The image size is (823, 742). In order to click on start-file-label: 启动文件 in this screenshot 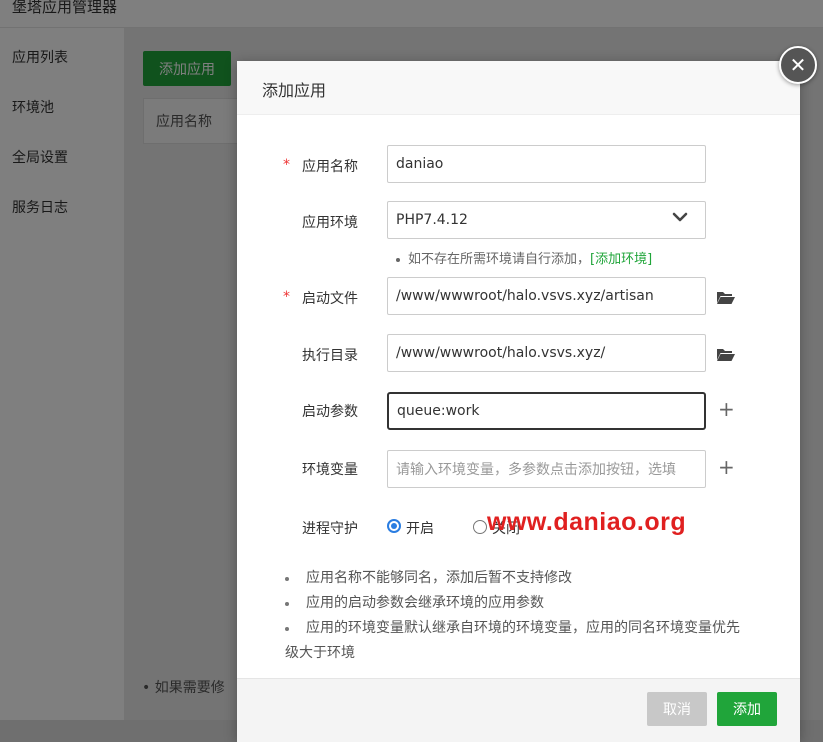, I will do `click(330, 299)`.